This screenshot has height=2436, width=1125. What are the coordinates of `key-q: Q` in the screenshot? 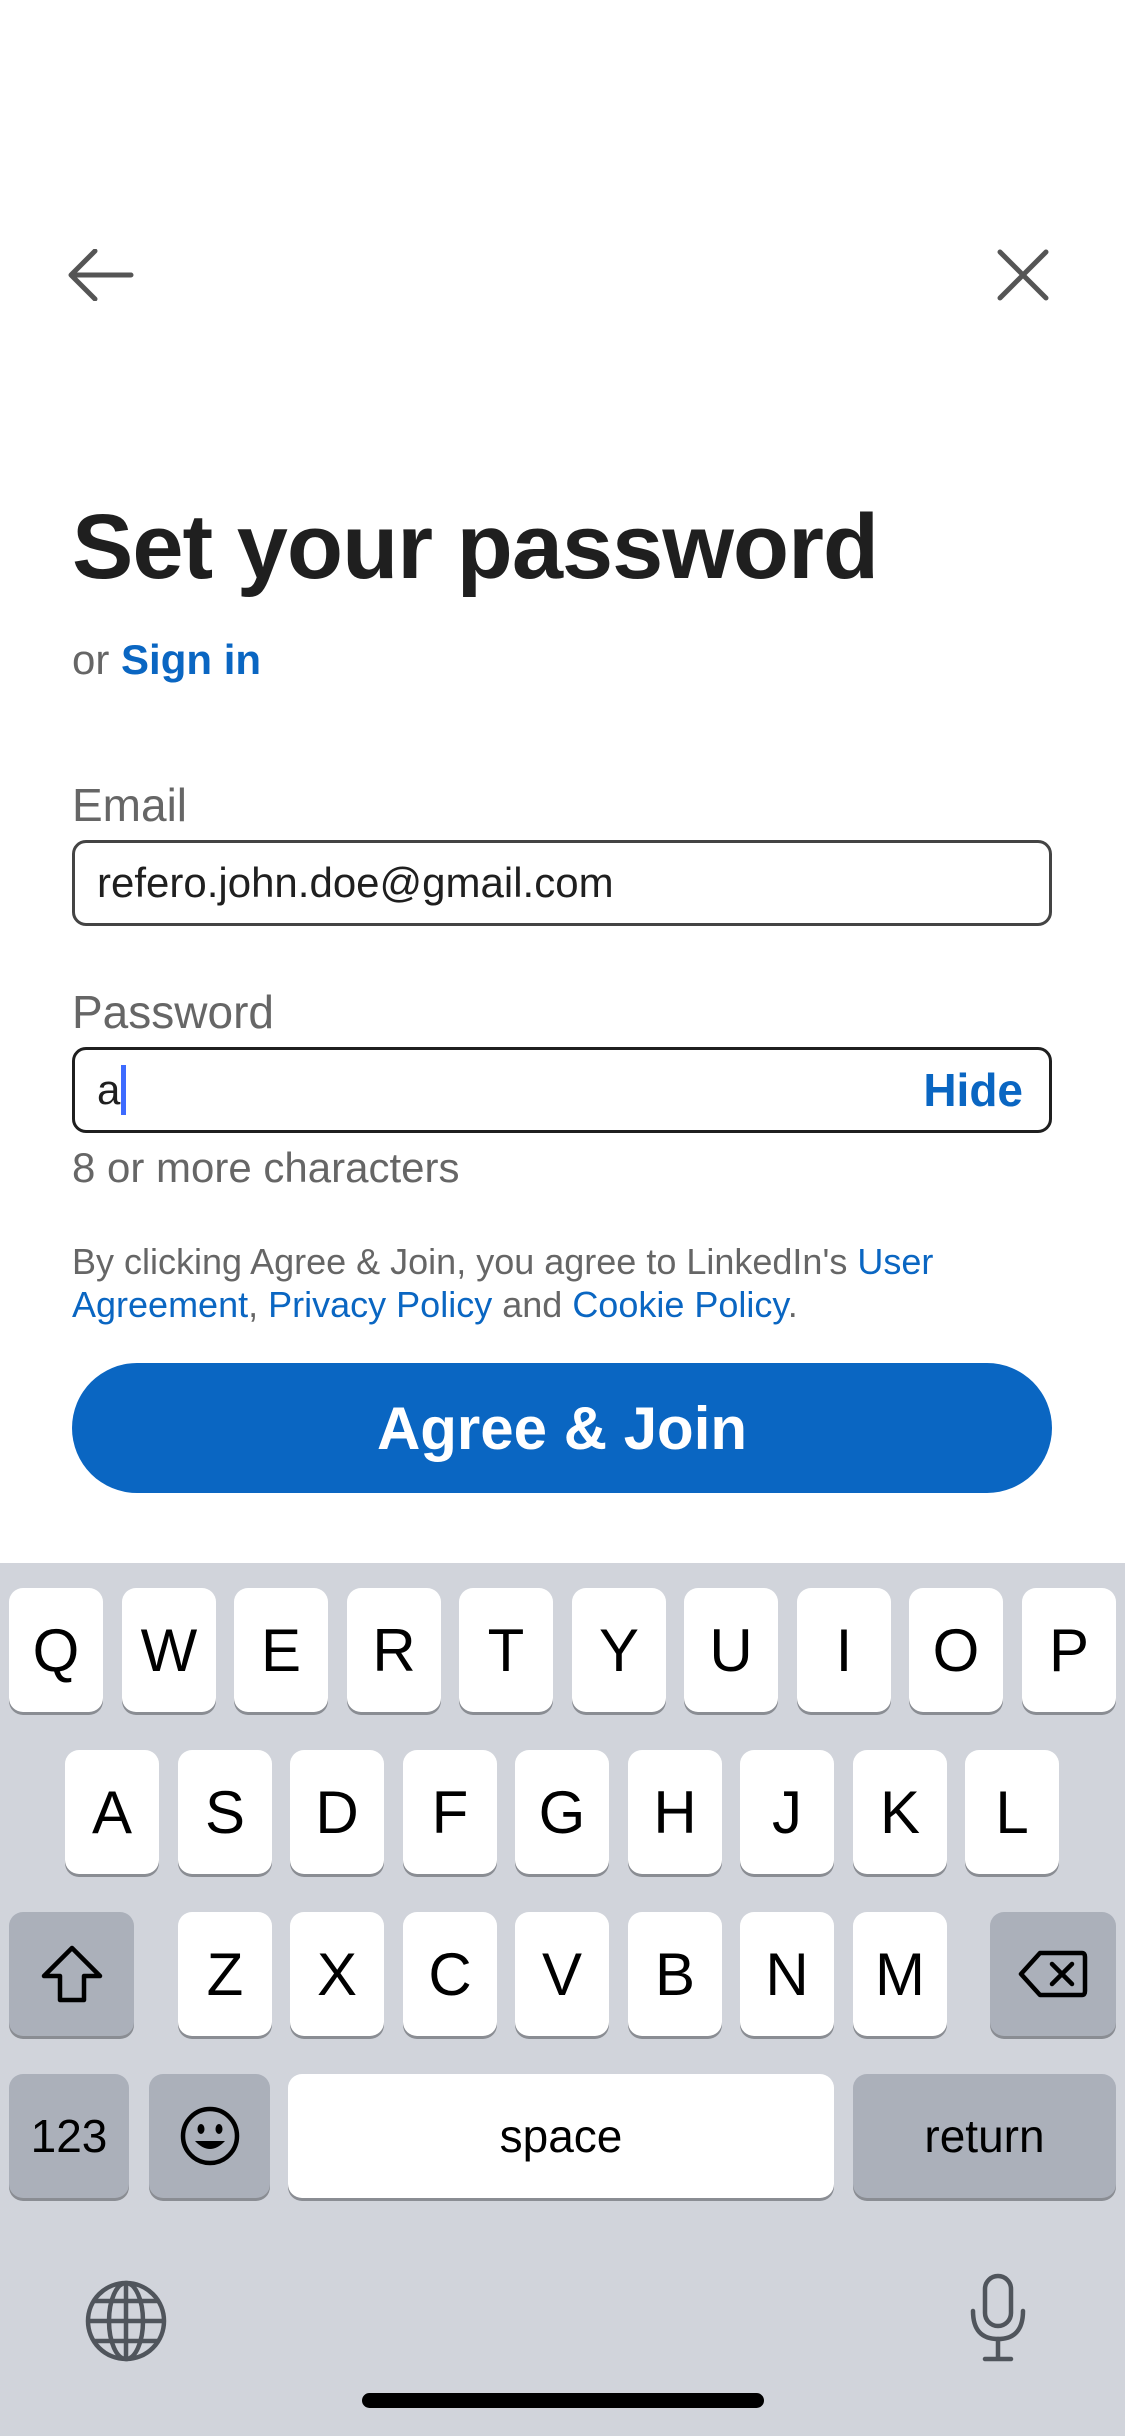 It's located at (56, 1650).